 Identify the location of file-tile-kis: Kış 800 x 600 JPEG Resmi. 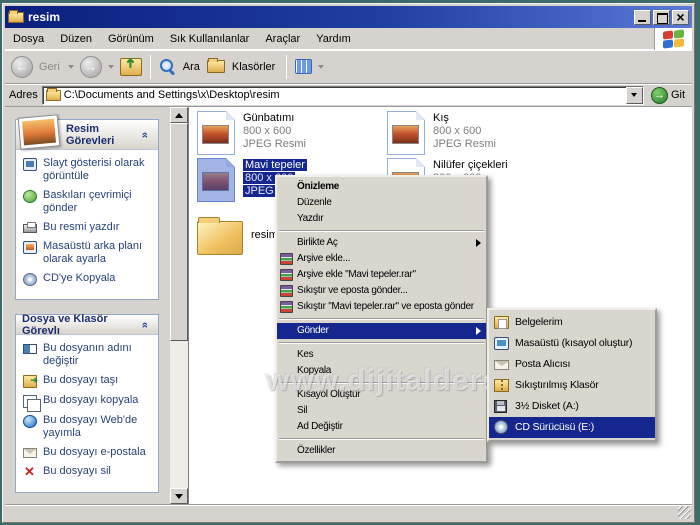
(441, 133).